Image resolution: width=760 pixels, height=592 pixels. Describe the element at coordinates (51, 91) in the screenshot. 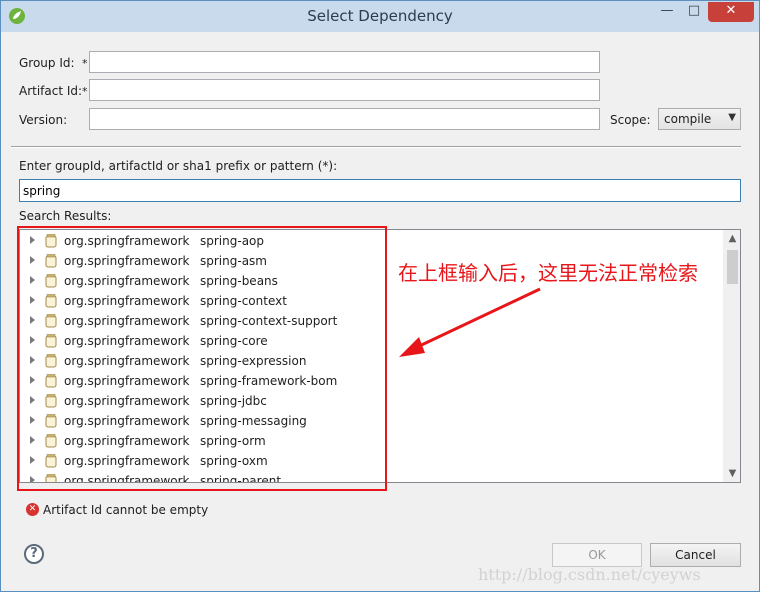

I see `artifact-id-label: Artifact Id:` at that location.